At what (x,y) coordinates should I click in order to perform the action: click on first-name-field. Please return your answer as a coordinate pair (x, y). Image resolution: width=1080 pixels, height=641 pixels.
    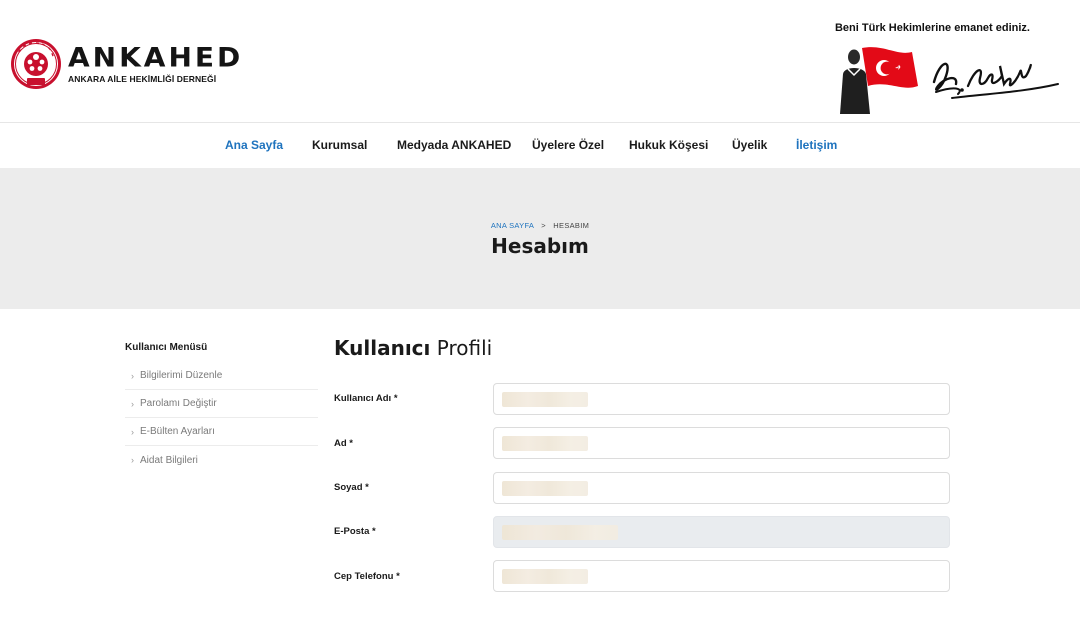
    Looking at the image, I should click on (721, 443).